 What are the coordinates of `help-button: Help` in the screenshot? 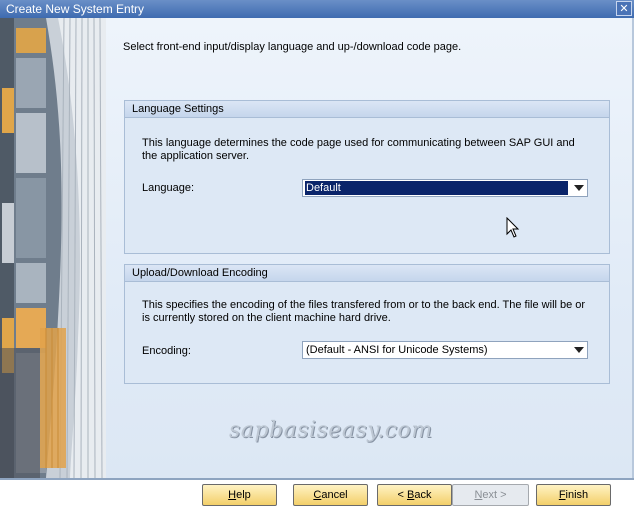 It's located at (239, 495).